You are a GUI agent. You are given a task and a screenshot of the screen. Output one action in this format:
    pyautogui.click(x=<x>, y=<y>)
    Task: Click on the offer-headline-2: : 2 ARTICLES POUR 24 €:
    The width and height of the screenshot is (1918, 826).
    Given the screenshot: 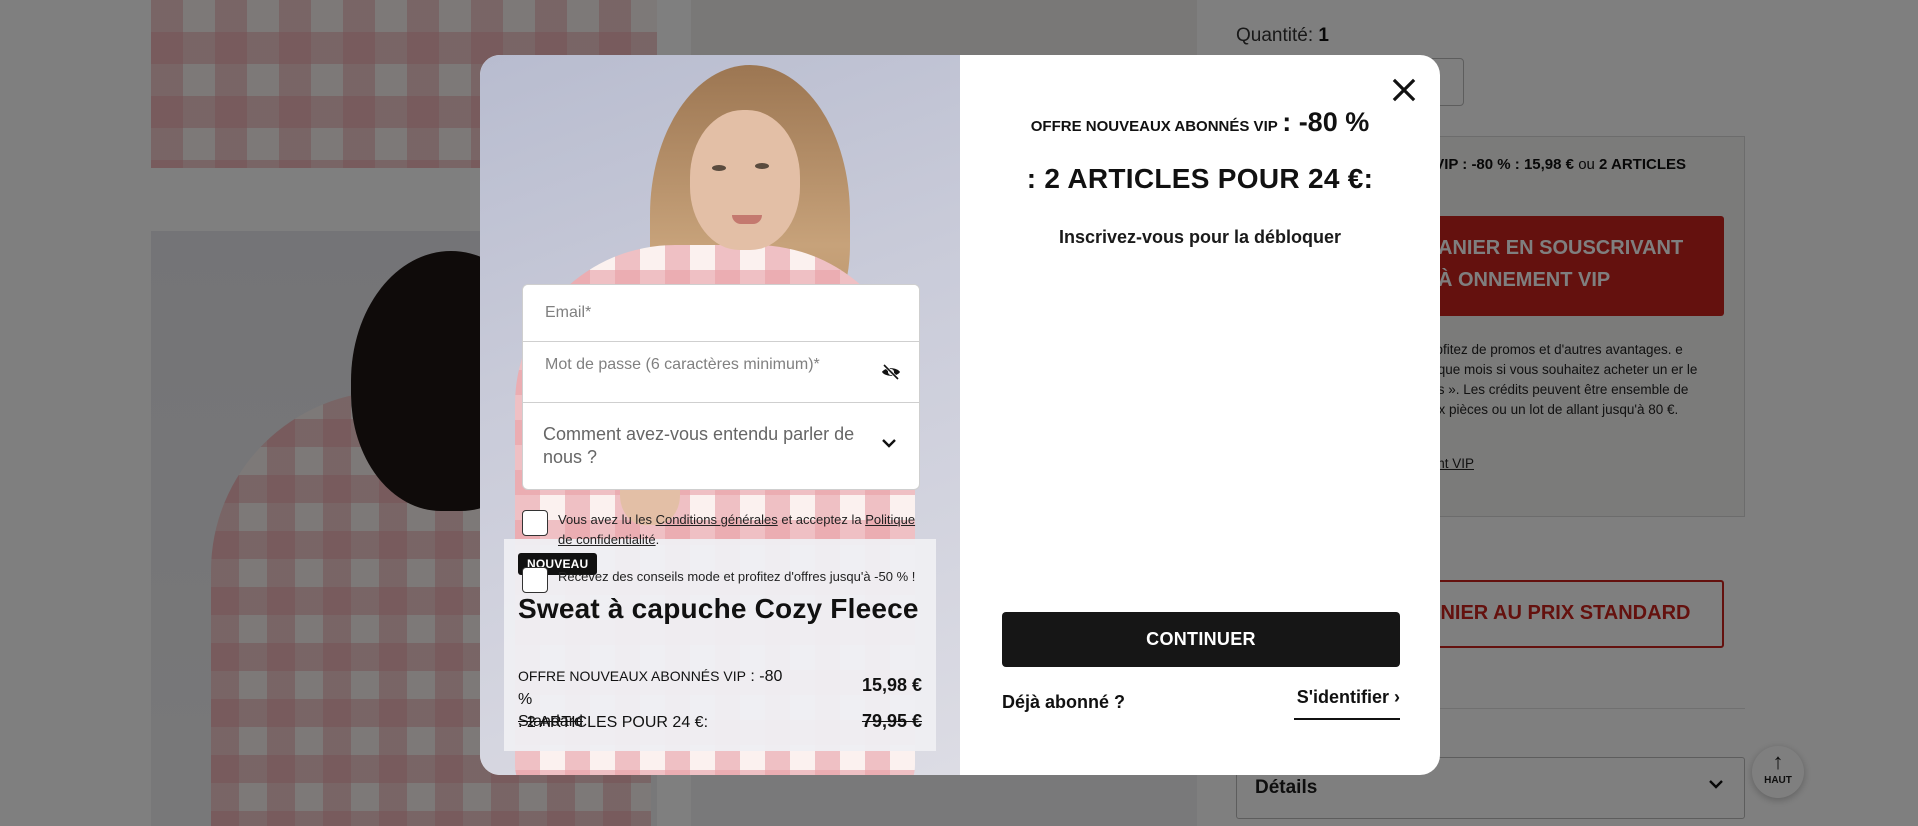 What is the action you would take?
    pyautogui.click(x=1200, y=178)
    